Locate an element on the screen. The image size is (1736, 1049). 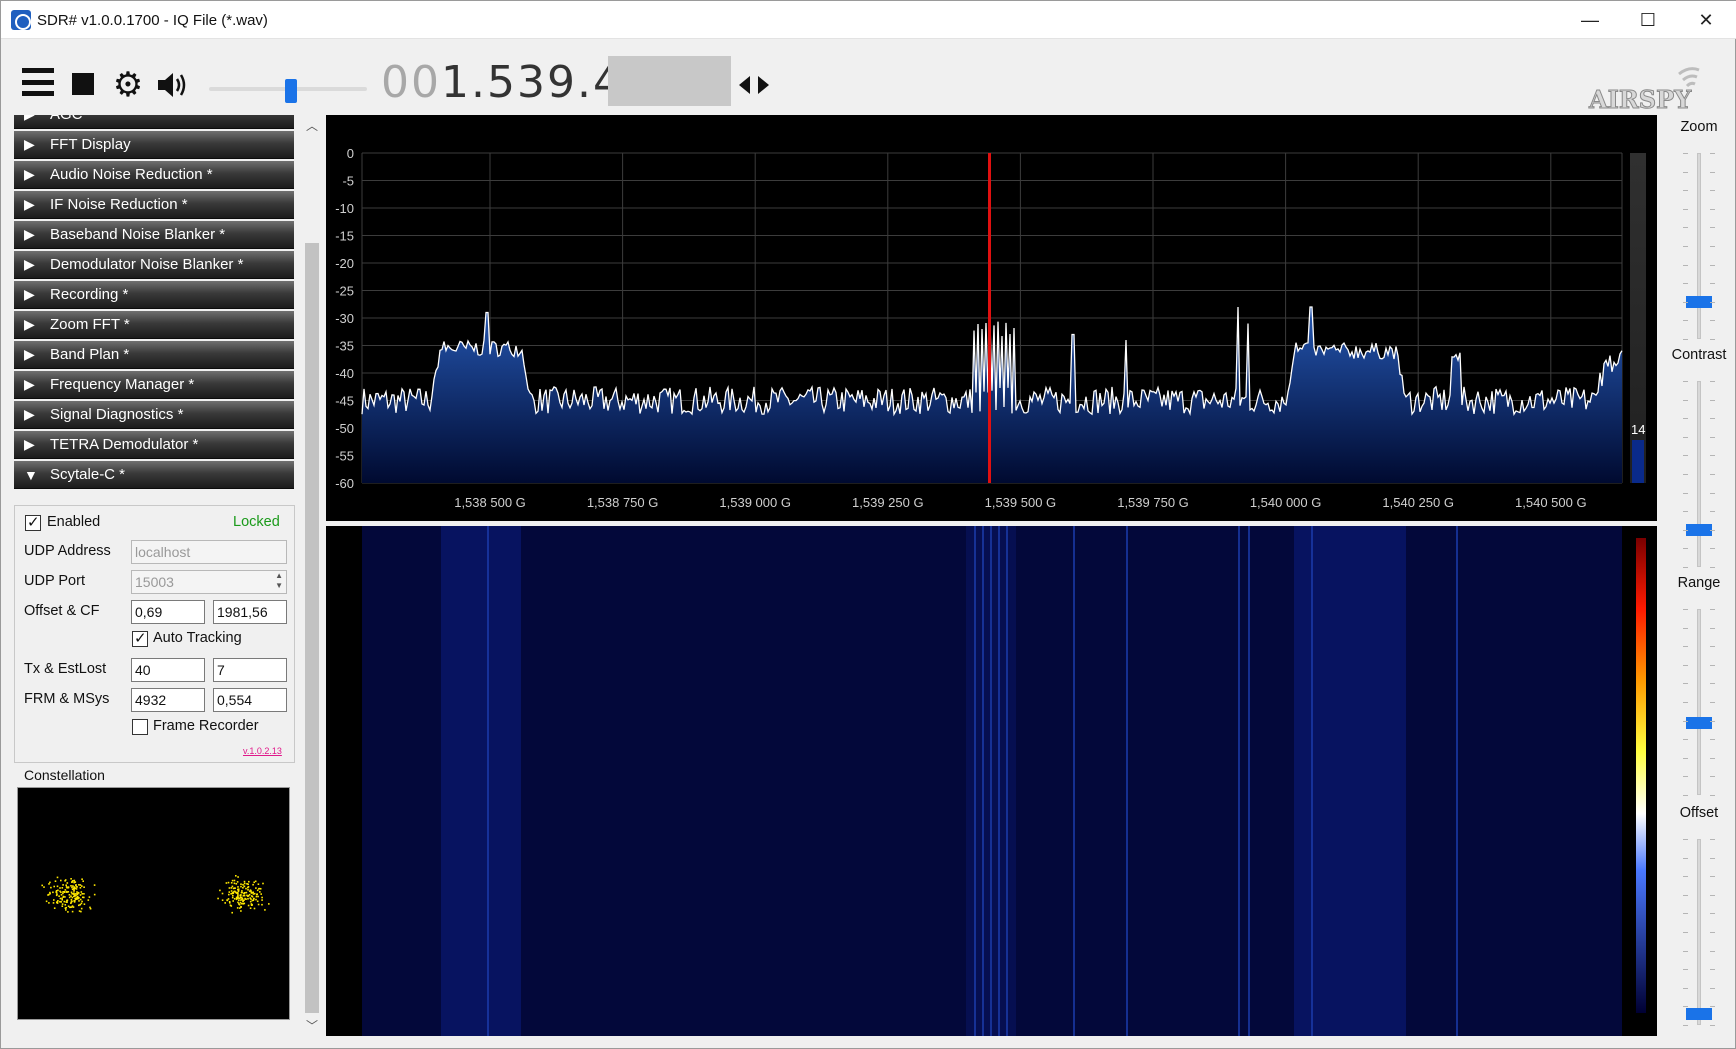
plugin-item: ▼ Scytale-C * is located at coordinates (154, 475).